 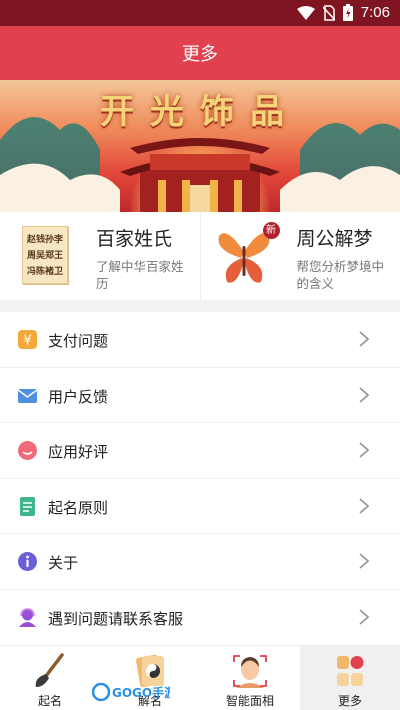 What do you see at coordinates (375, 12) in the screenshot?
I see `clock: 7:06` at bounding box center [375, 12].